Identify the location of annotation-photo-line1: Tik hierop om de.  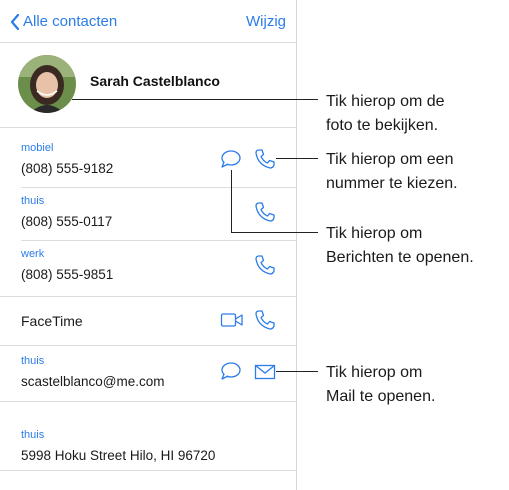
(385, 101).